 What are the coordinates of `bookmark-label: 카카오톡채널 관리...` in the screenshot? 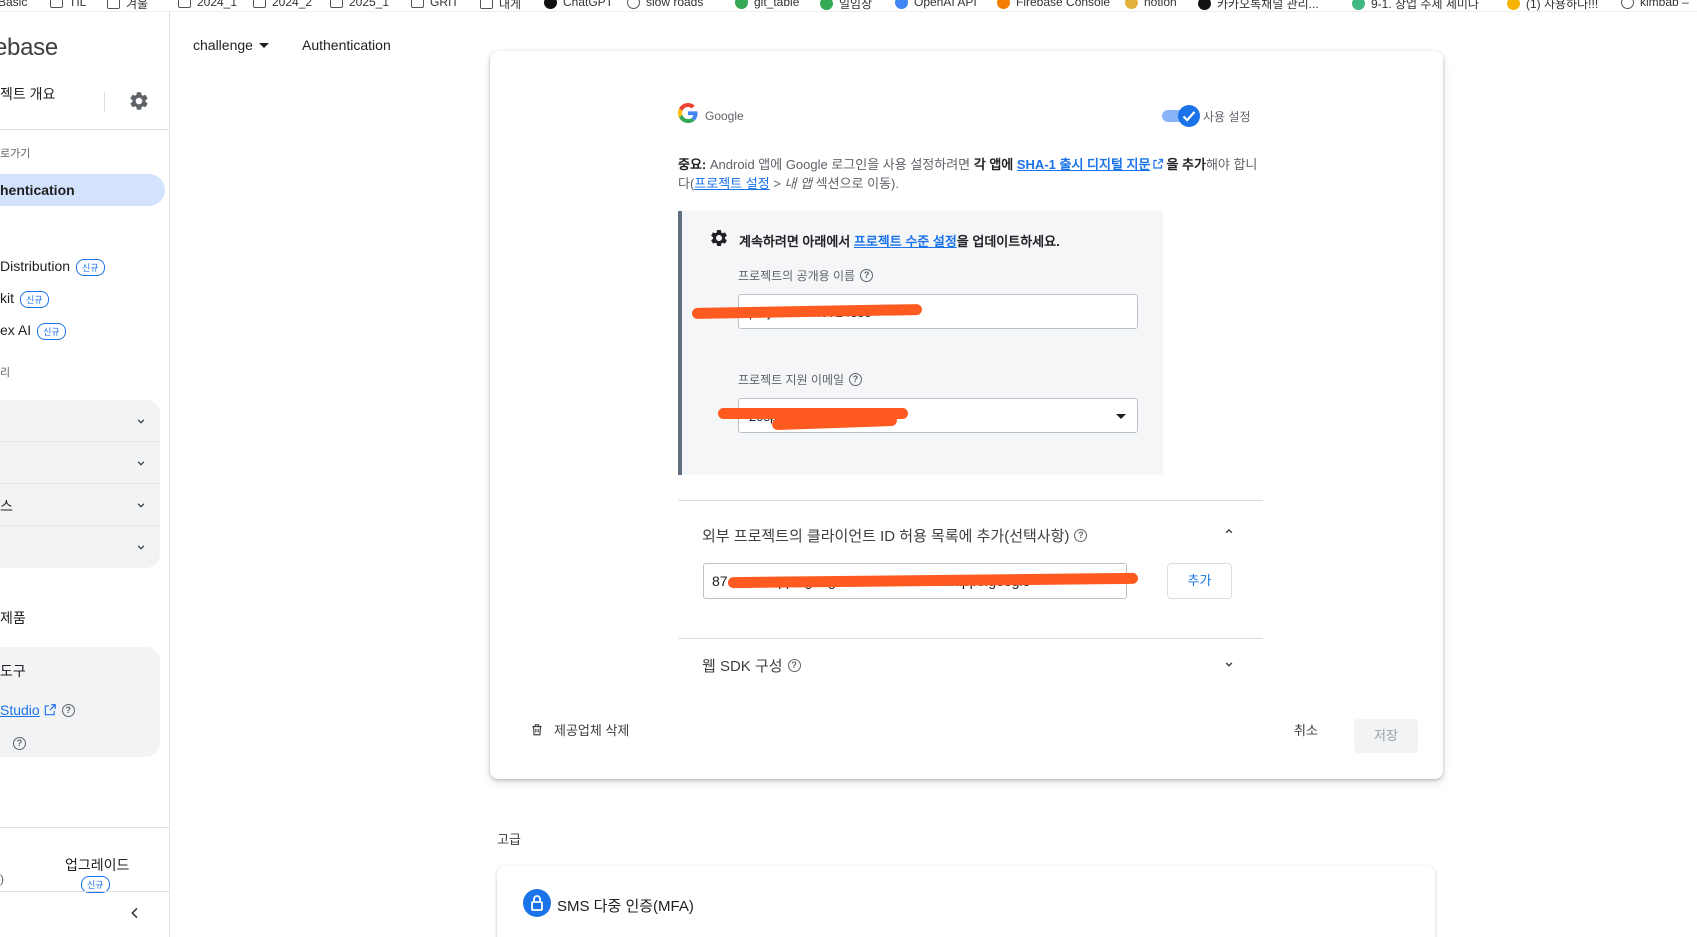 It's located at (1268, 5).